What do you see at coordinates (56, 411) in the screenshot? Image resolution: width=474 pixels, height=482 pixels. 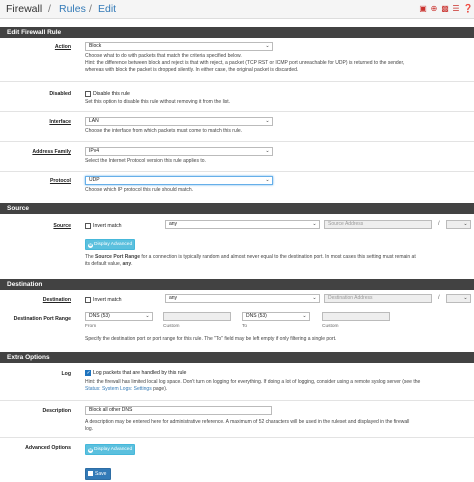 I see `description-label: Description` at bounding box center [56, 411].